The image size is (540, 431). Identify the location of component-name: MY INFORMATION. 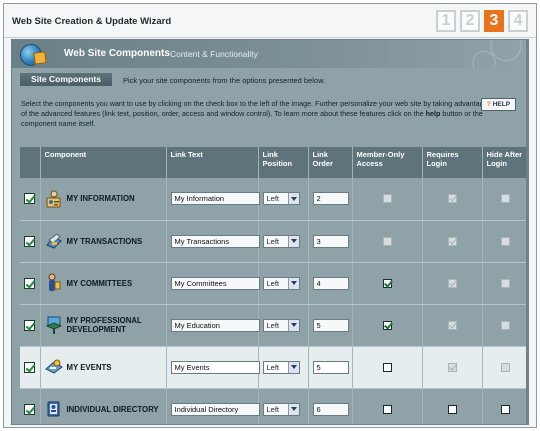
(101, 198).